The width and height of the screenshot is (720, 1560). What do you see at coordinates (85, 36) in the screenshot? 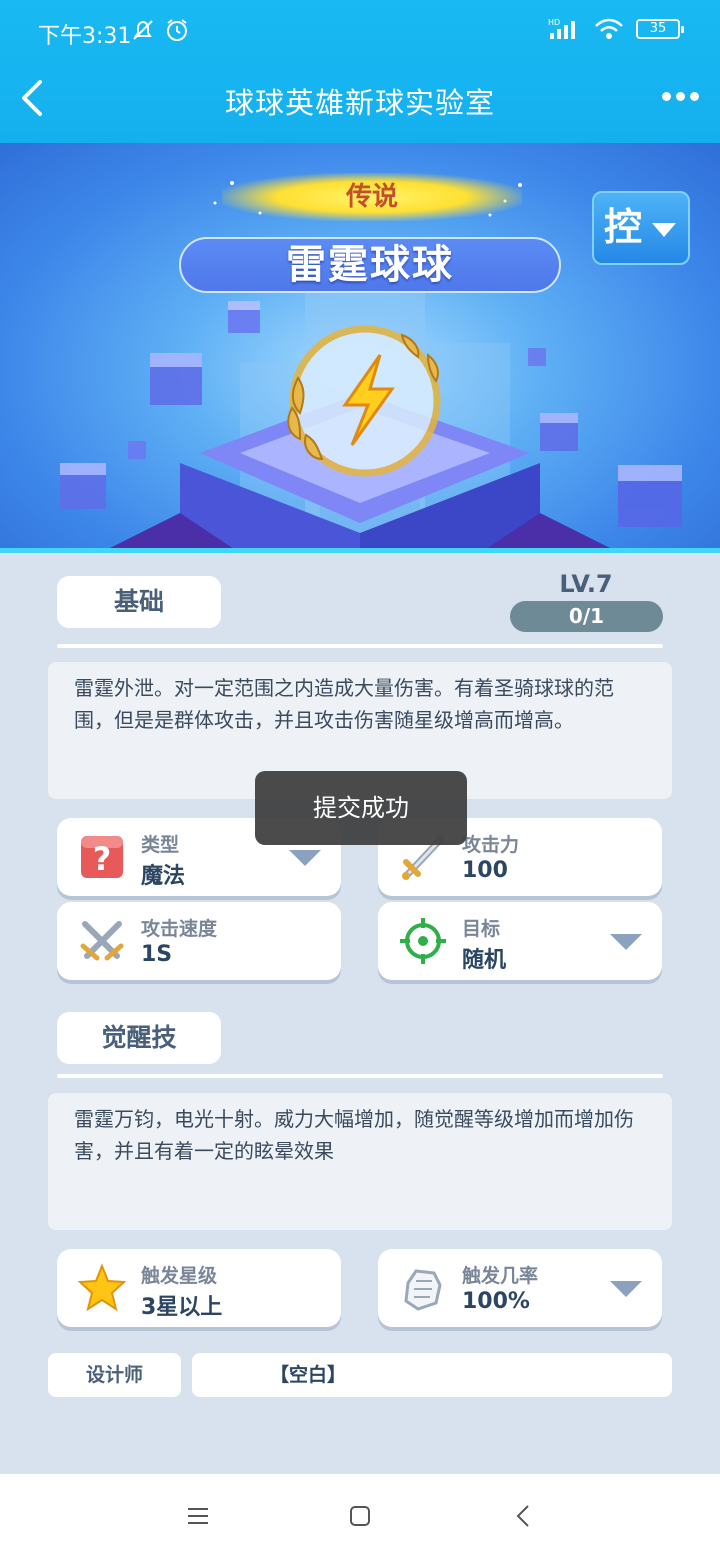
I see `status-time: 下午3:31` at bounding box center [85, 36].